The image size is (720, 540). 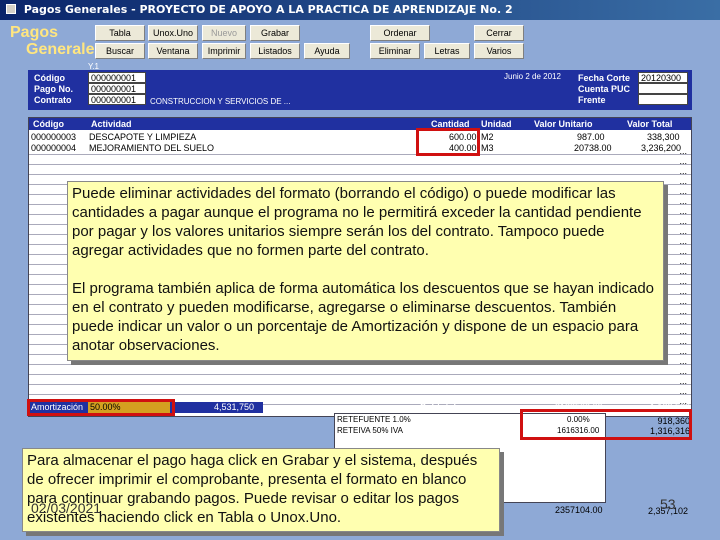 What do you see at coordinates (663, 88) in the screenshot?
I see `cuenta-puc-field` at bounding box center [663, 88].